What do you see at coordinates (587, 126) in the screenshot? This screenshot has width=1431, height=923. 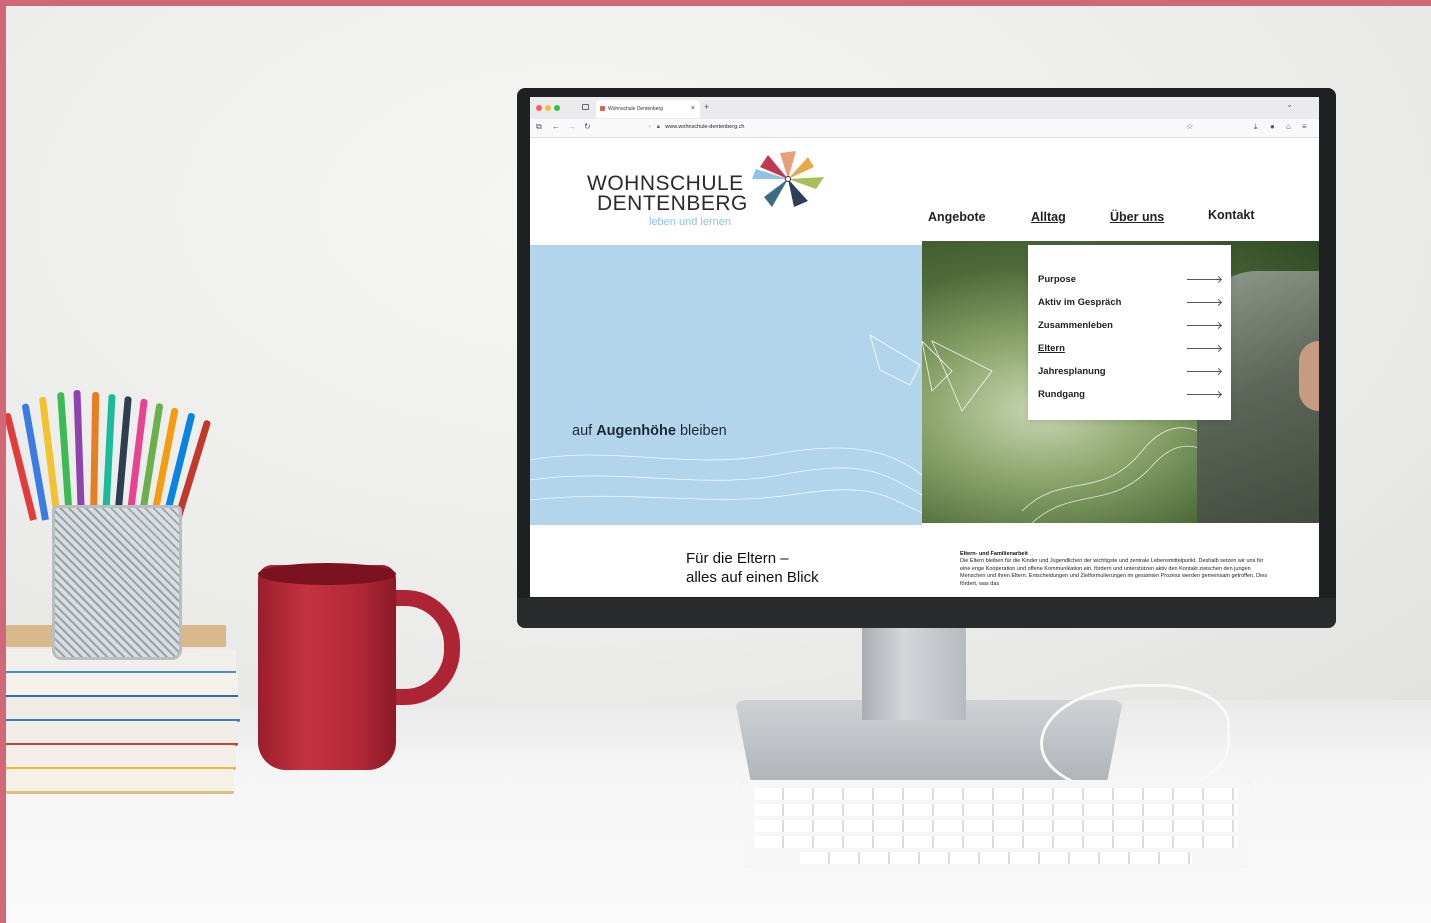 I see `reload-icon: ↻` at bounding box center [587, 126].